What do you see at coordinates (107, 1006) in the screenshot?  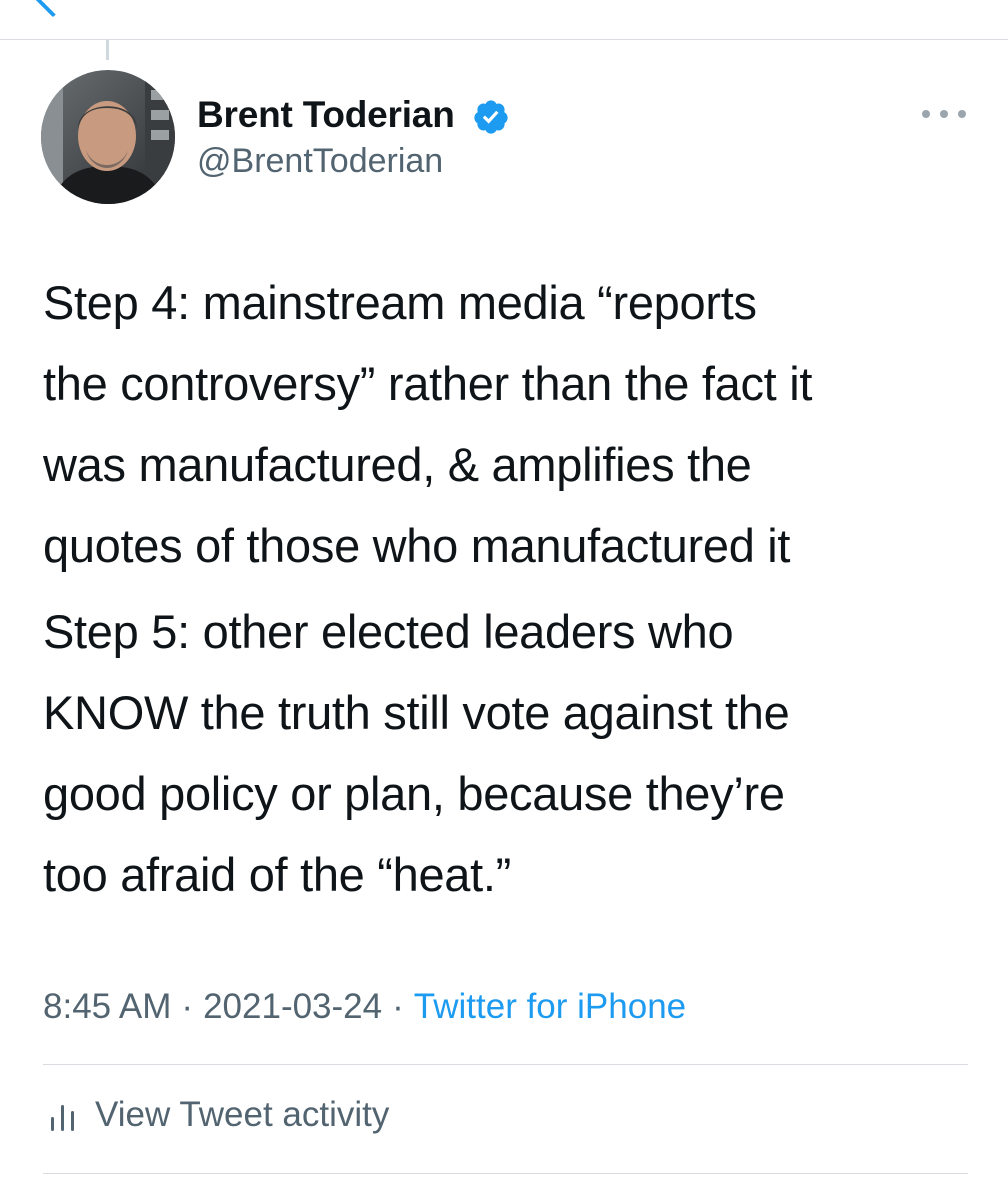 I see `tweet-time: 8:45 AM` at bounding box center [107, 1006].